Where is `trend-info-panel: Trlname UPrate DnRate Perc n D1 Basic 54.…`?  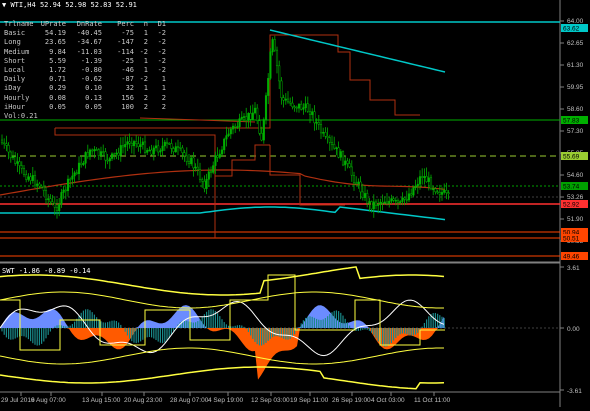
trend-info-panel: Trlname UPrate DnRate Perc n D1 Basic 54.… is located at coordinates (85, 70).